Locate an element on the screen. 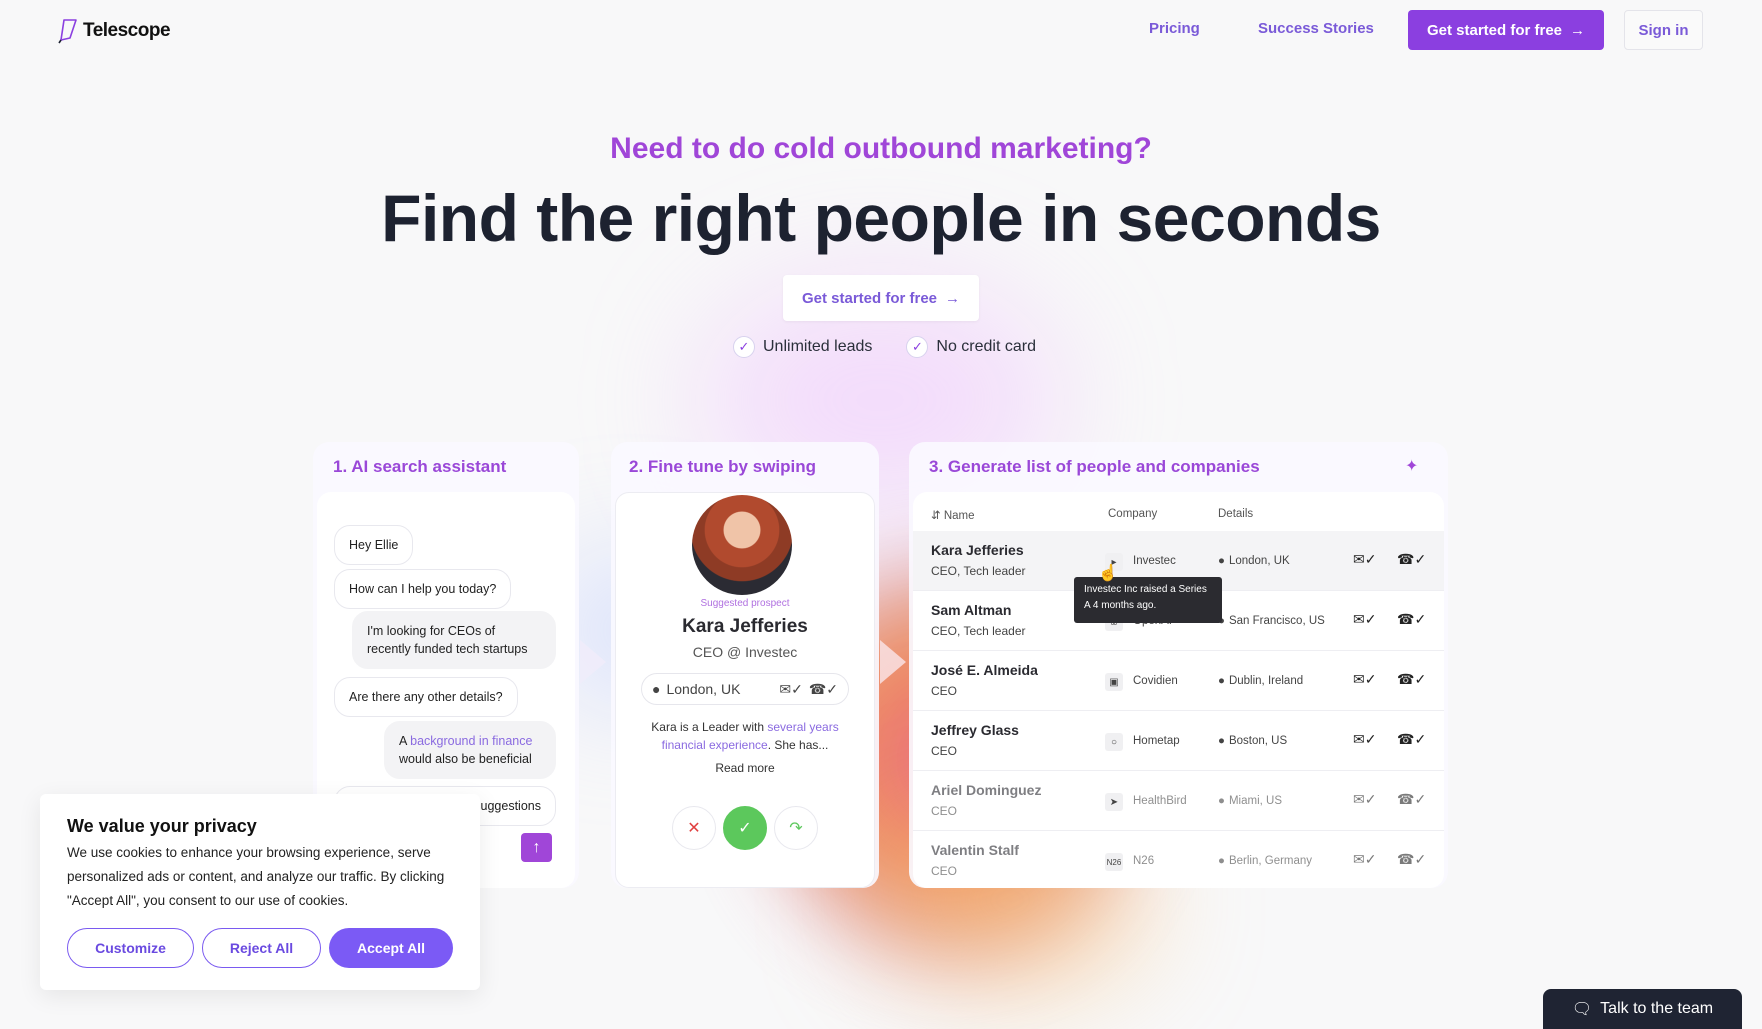 This screenshot has height=1029, width=1762. reject-label: Reject All is located at coordinates (261, 948).